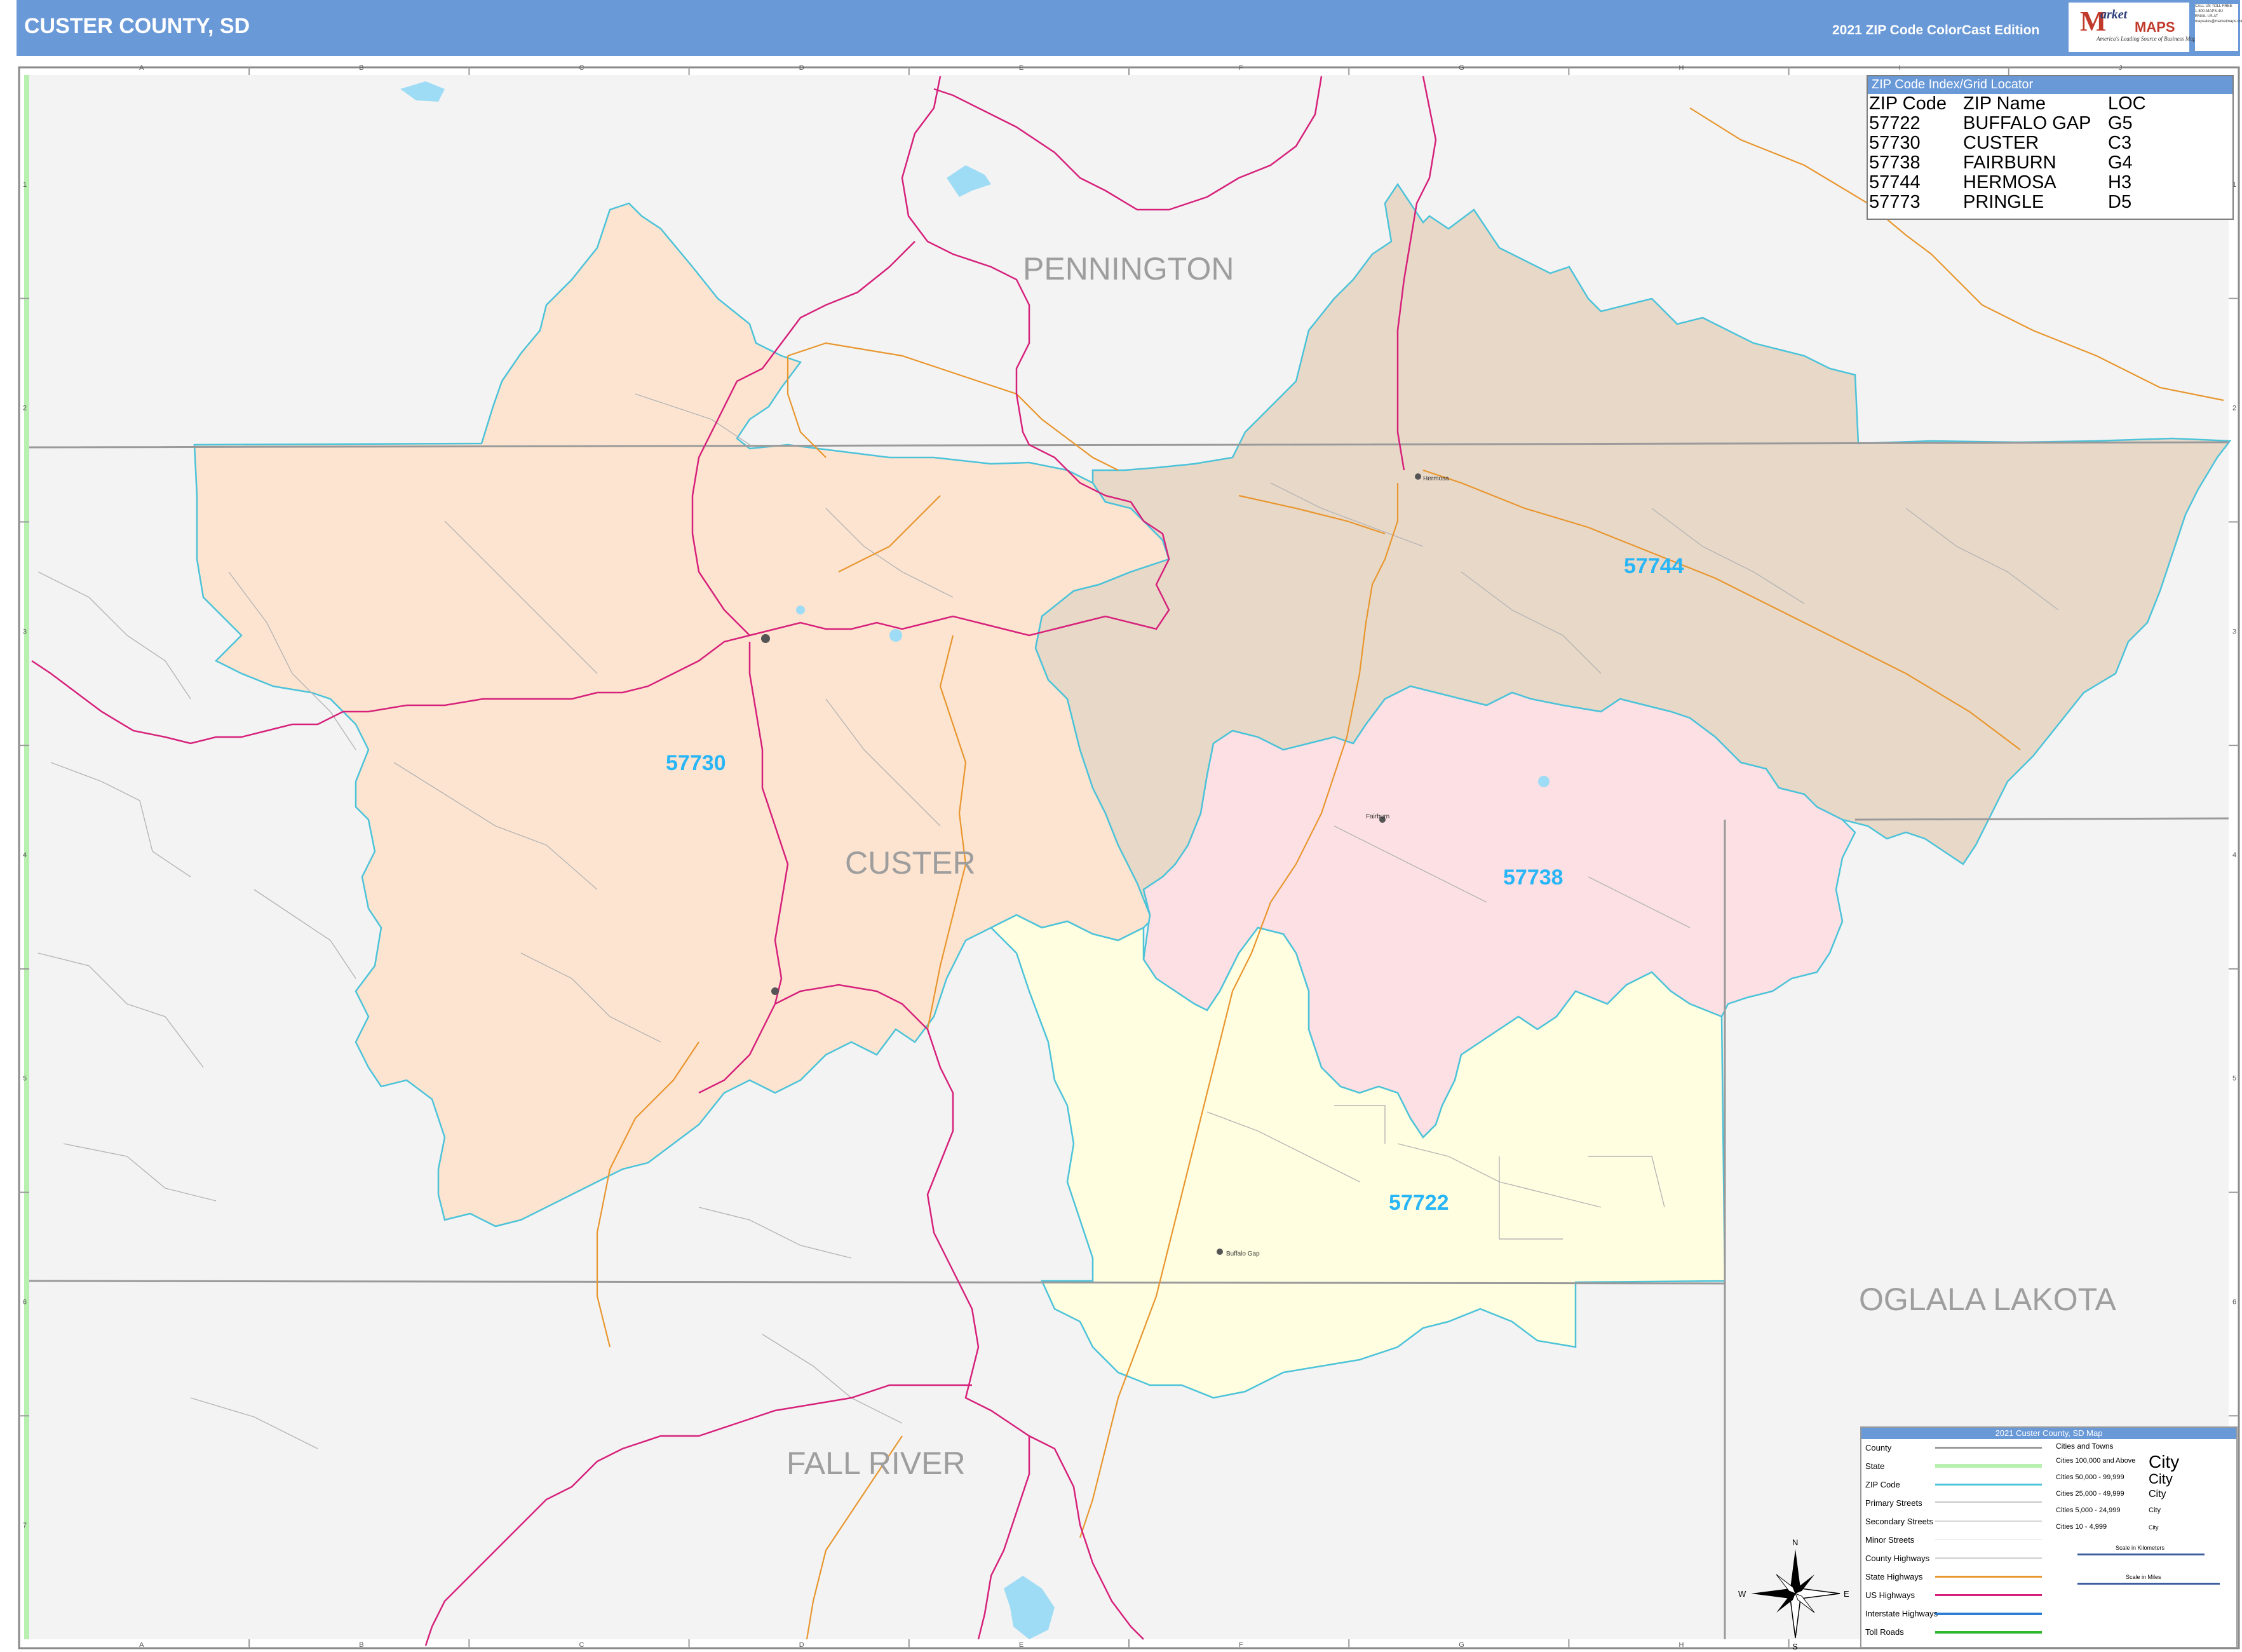  What do you see at coordinates (1988, 1485) in the screenshot?
I see `legend-swatch-zip` at bounding box center [1988, 1485].